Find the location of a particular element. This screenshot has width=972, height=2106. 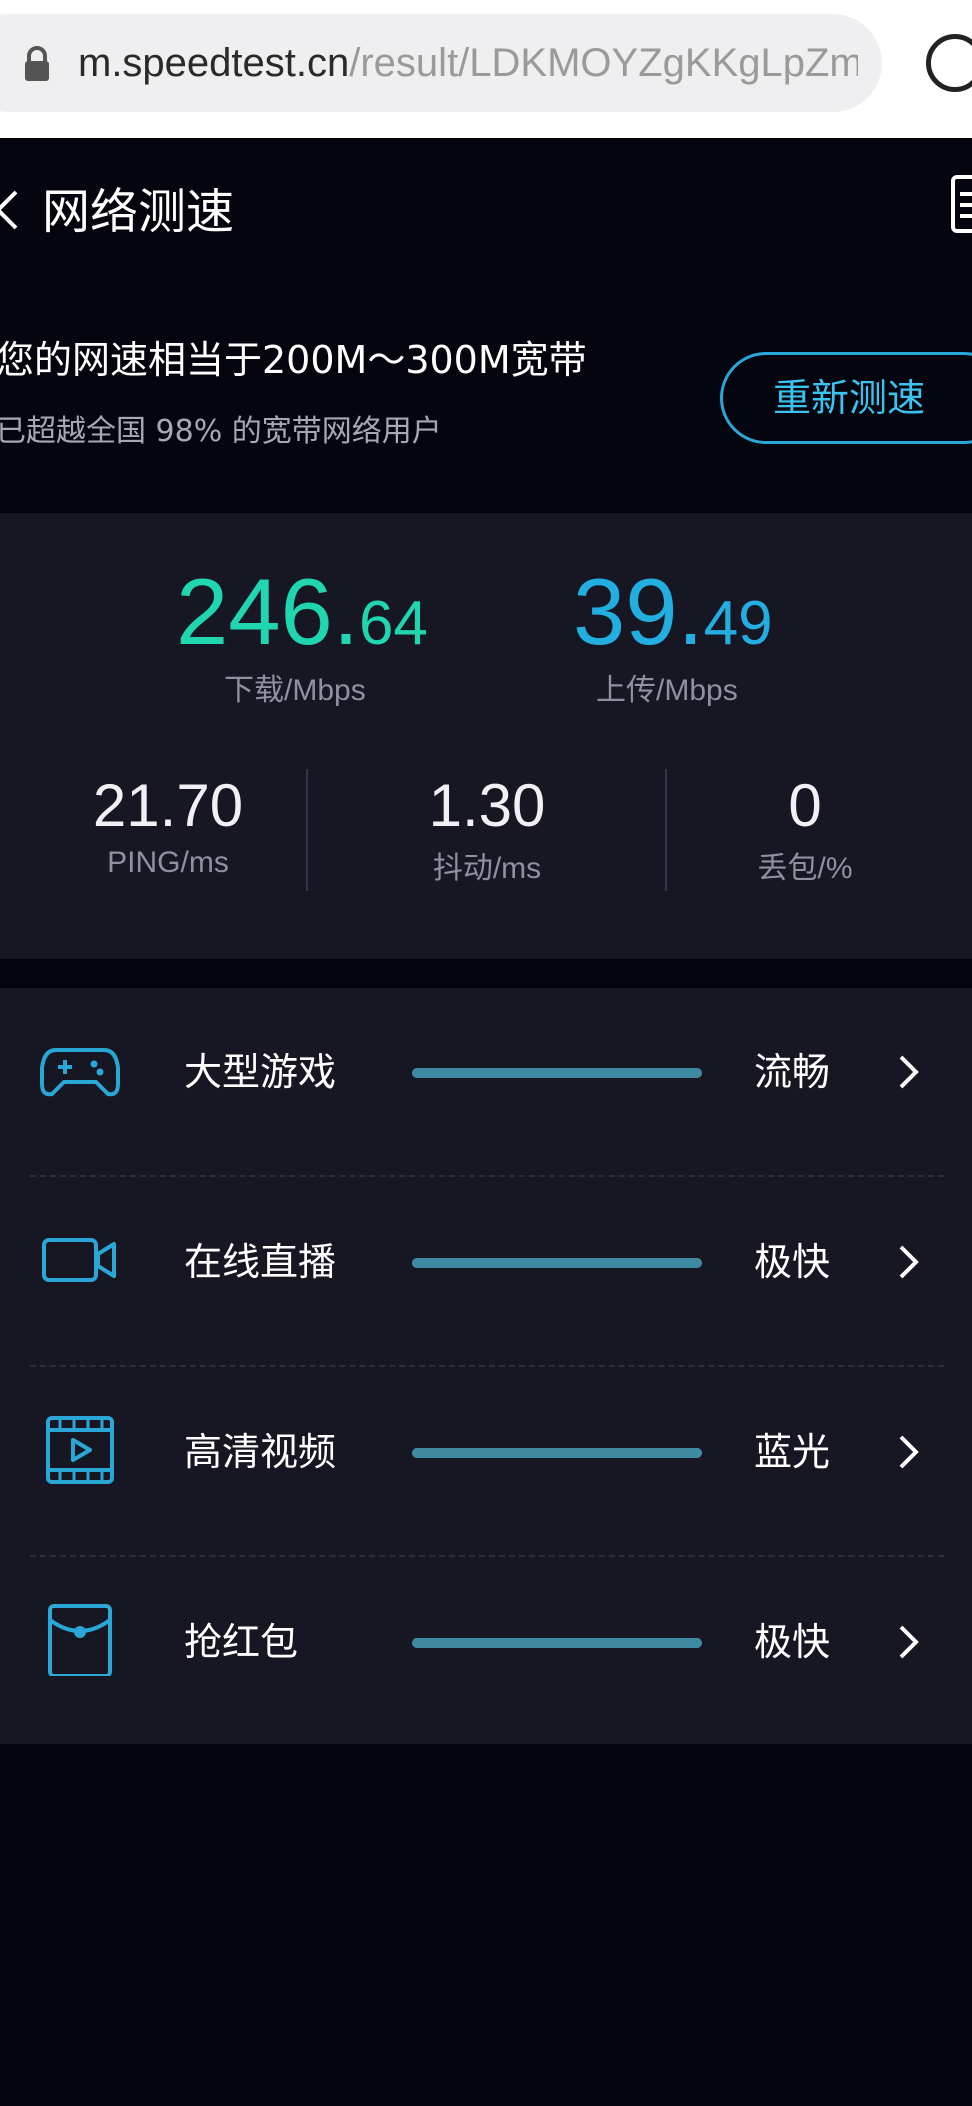

jitter-label: 抖动/ms is located at coordinates (487, 868).